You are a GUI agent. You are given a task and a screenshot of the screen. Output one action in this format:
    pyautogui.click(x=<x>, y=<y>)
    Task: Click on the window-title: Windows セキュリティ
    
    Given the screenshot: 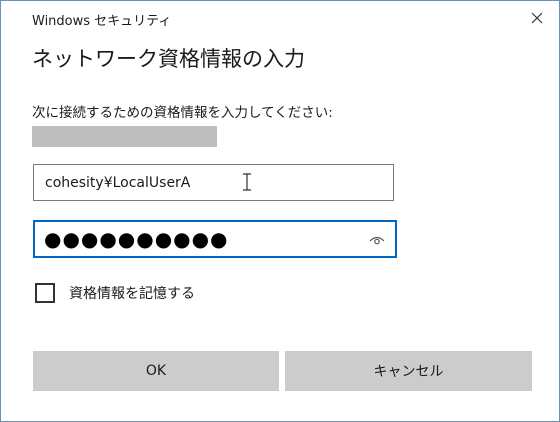 What is the action you would take?
    pyautogui.click(x=102, y=21)
    